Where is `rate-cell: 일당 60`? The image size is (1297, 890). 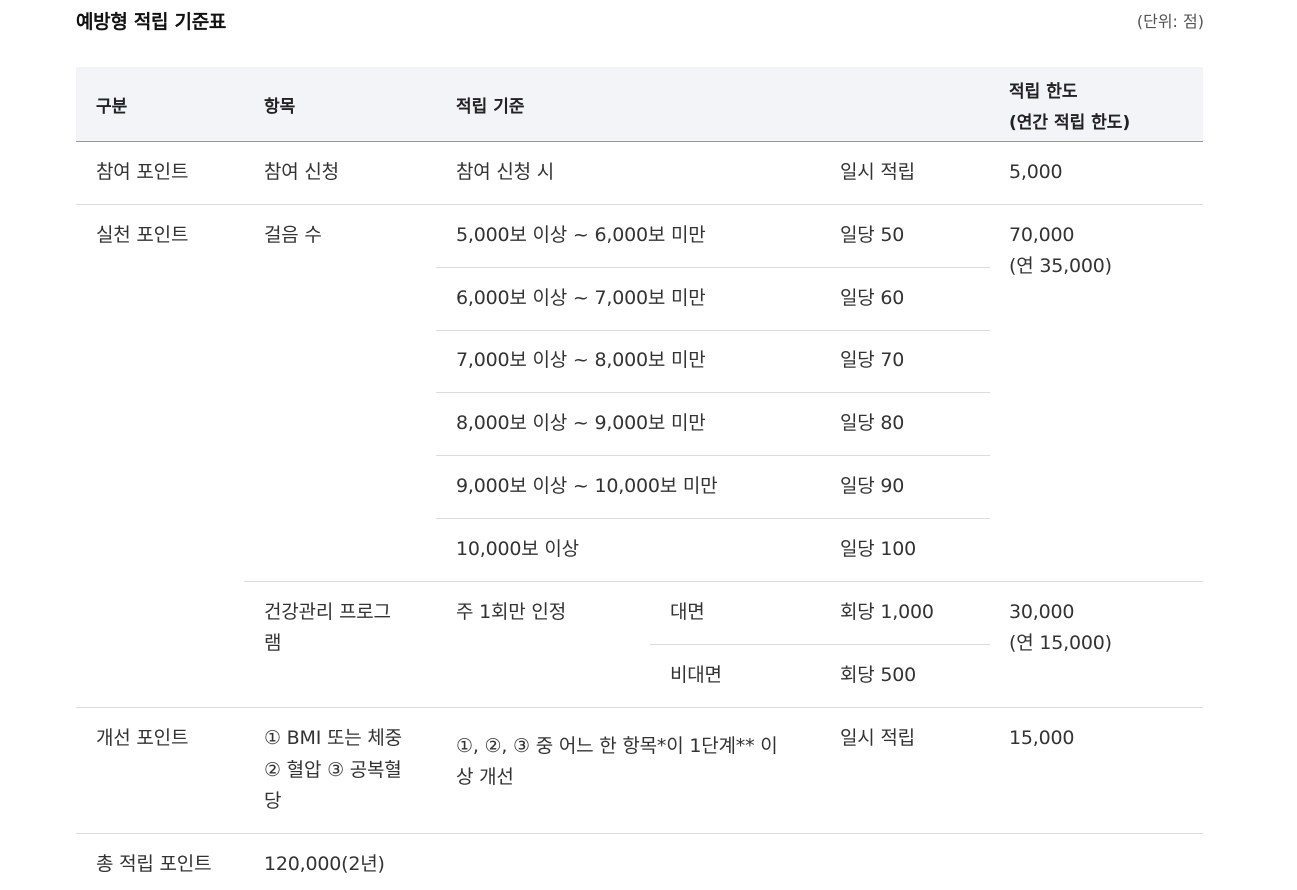
rate-cell: 일당 60 is located at coordinates (872, 298).